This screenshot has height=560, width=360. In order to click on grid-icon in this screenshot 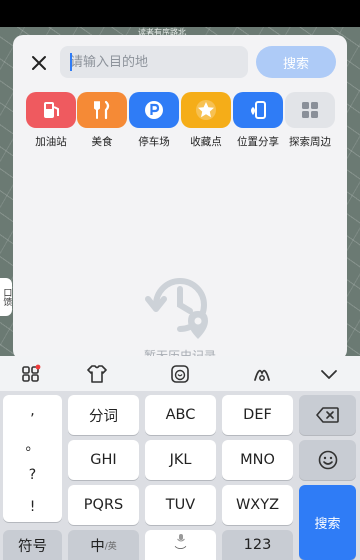, I will do `click(310, 110)`.